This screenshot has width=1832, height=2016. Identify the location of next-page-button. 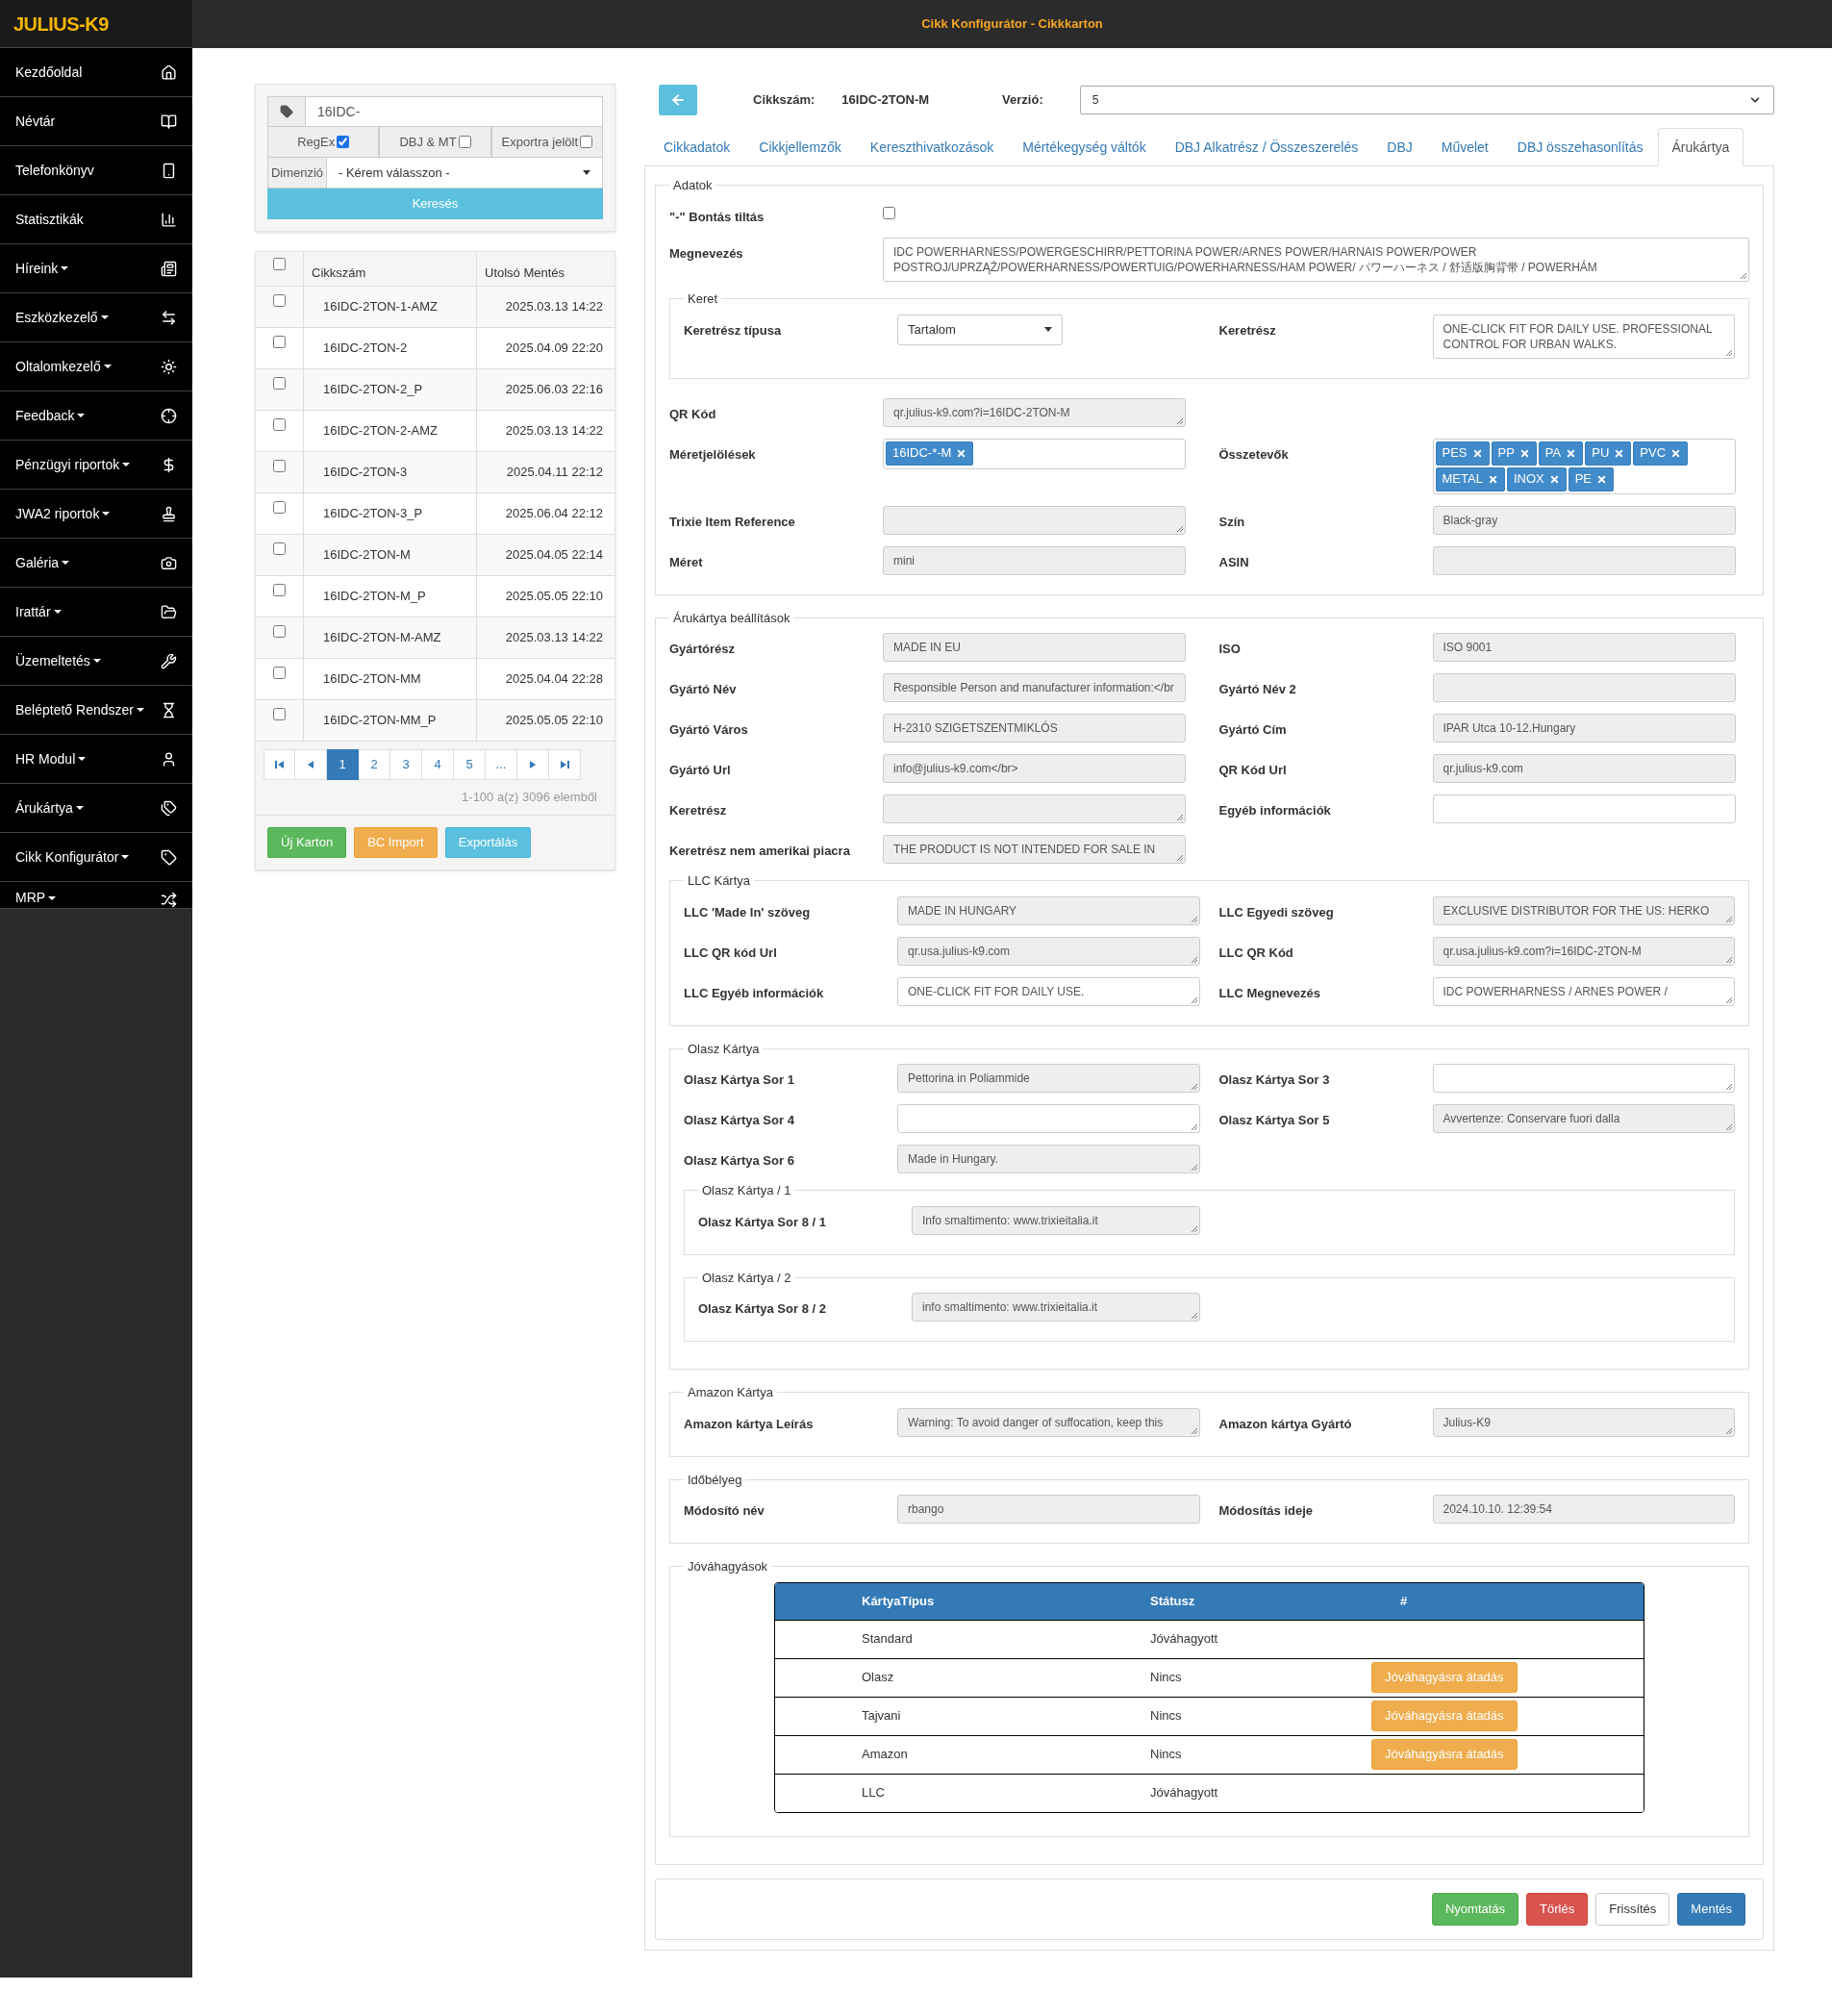
(533, 765).